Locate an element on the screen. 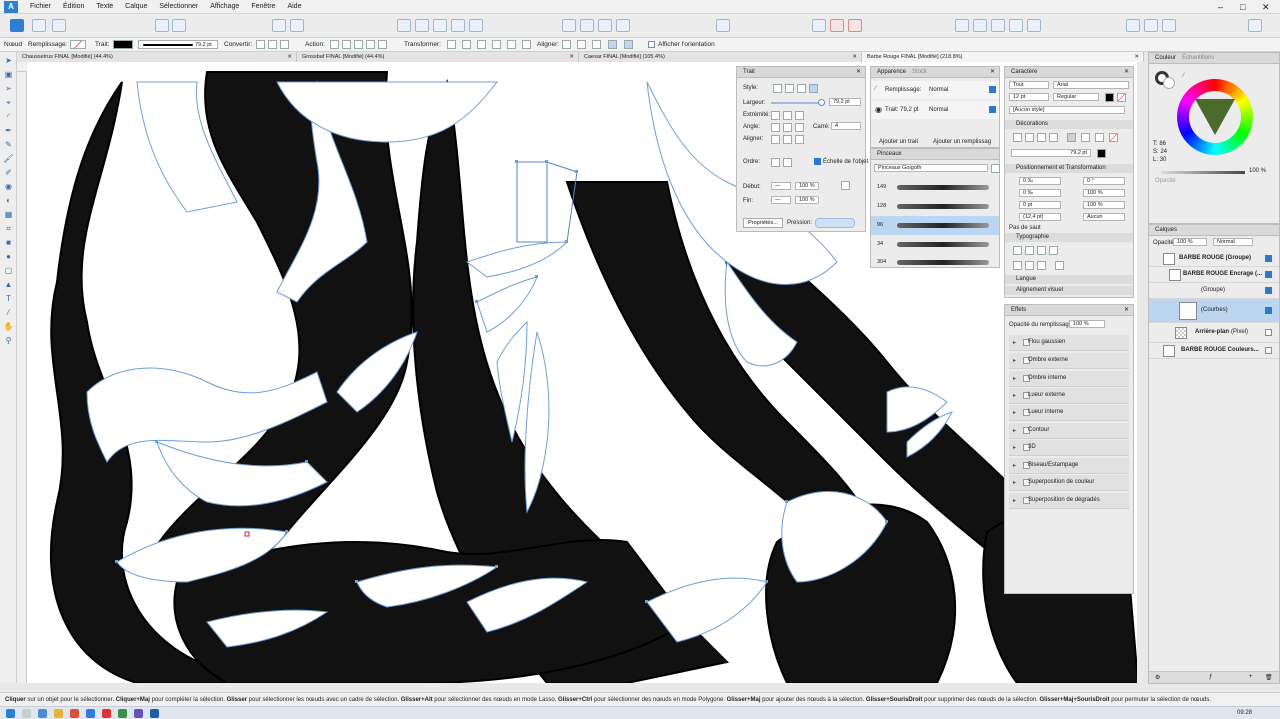 The width and height of the screenshot is (1280, 719). pressure-curve is located at coordinates (835, 223).